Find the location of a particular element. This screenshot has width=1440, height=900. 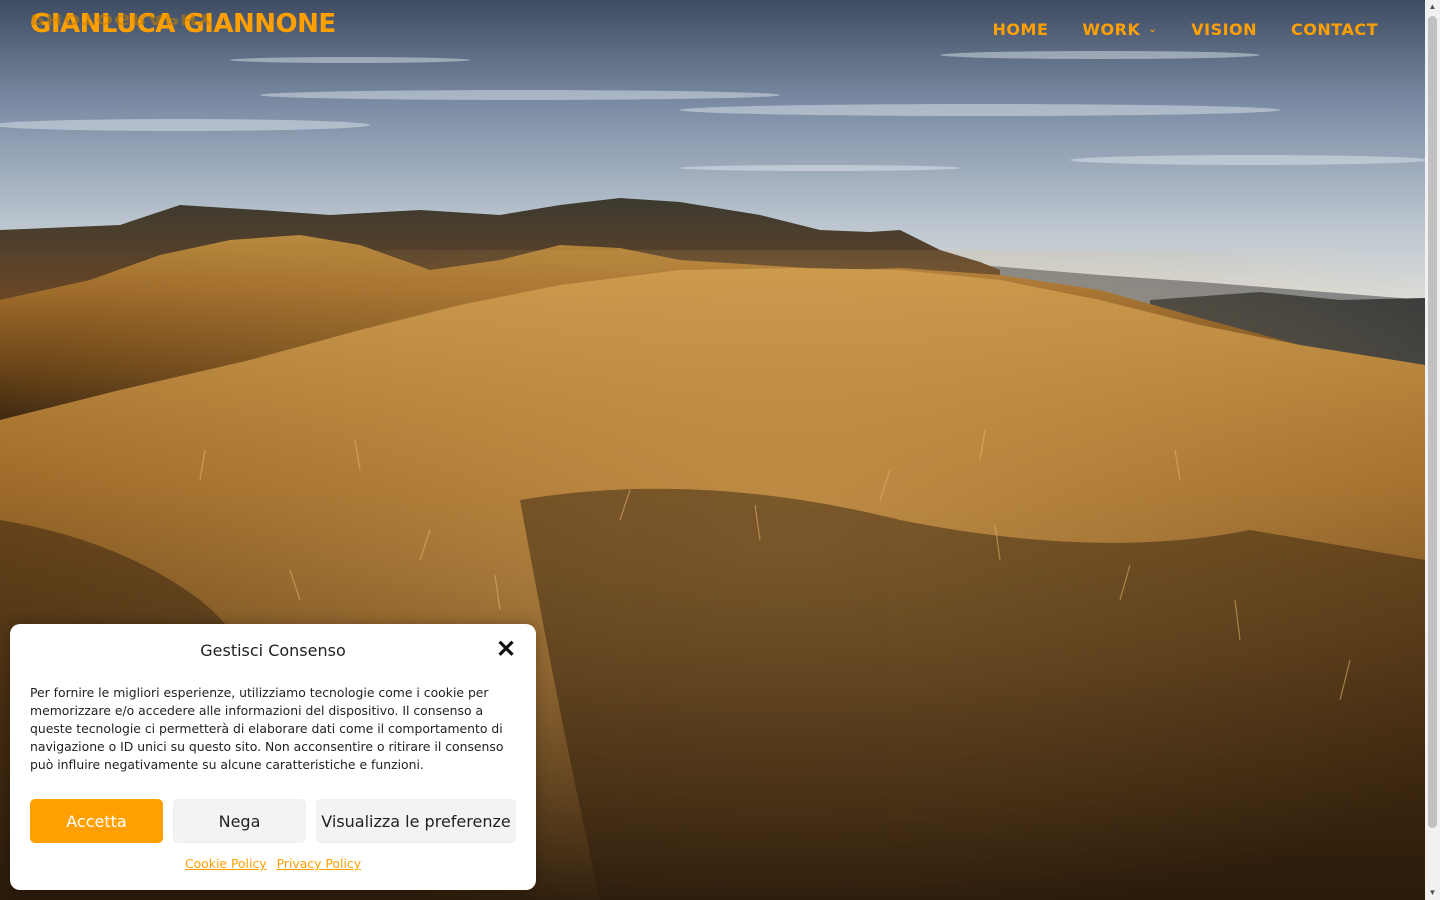

page-scrollbar: ▲ ▼ is located at coordinates (1432, 450).